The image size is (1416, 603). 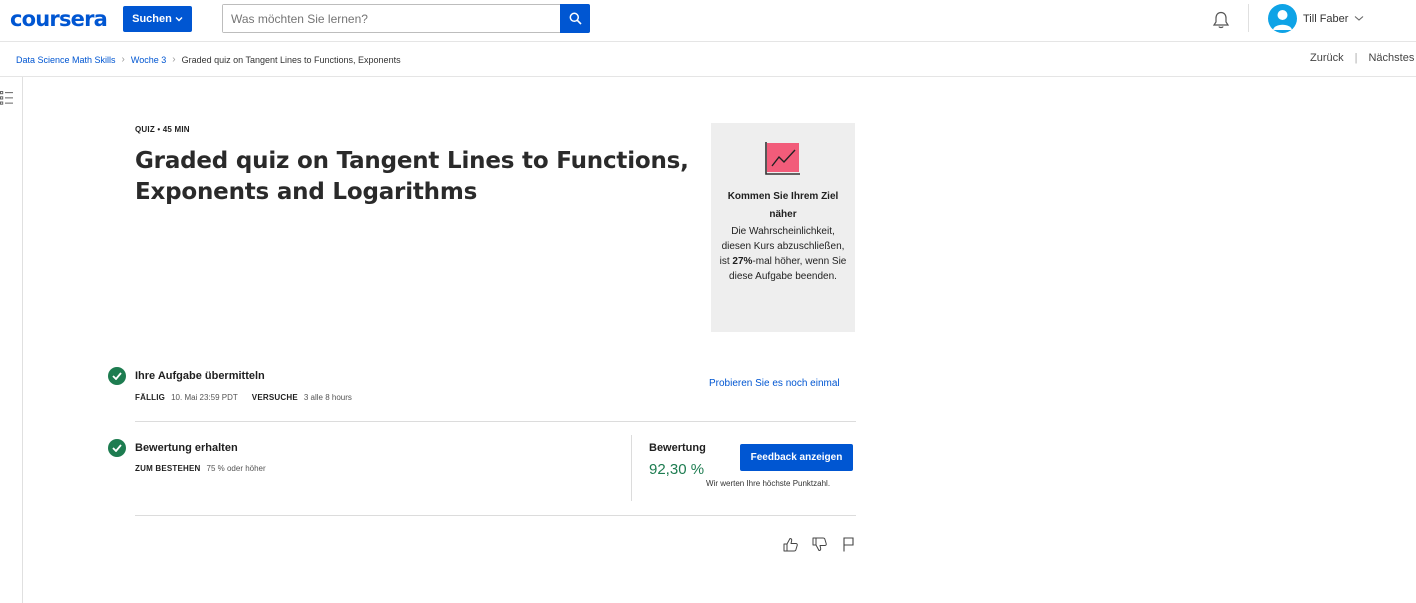 I want to click on search-input, so click(x=391, y=18).